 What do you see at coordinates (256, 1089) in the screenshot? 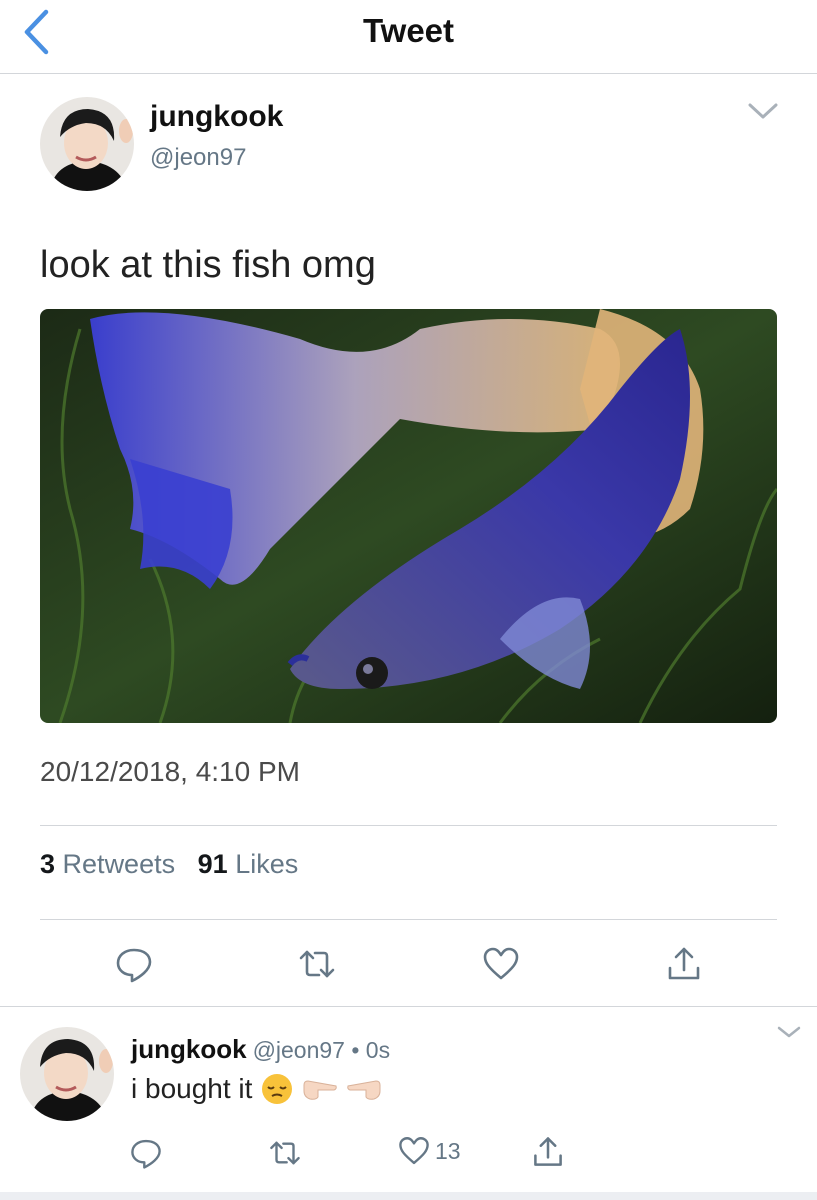
I see `reply-text-row: i bought it` at bounding box center [256, 1089].